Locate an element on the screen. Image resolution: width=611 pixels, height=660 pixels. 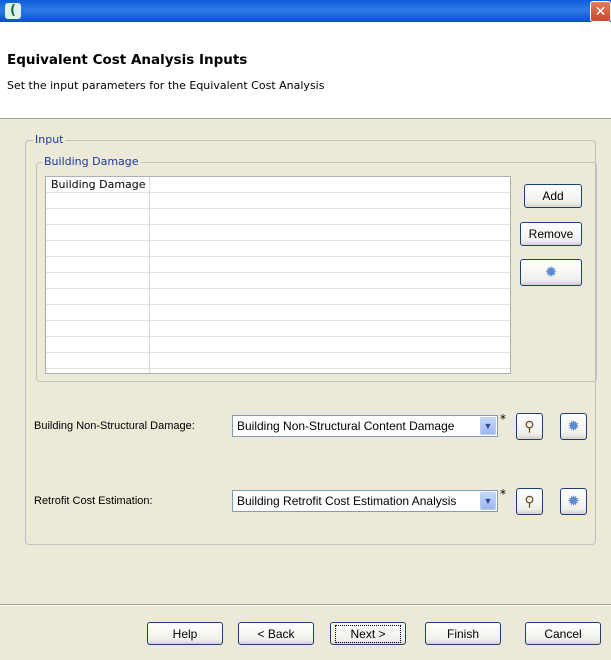
cancel-button: Cancel is located at coordinates (563, 633).